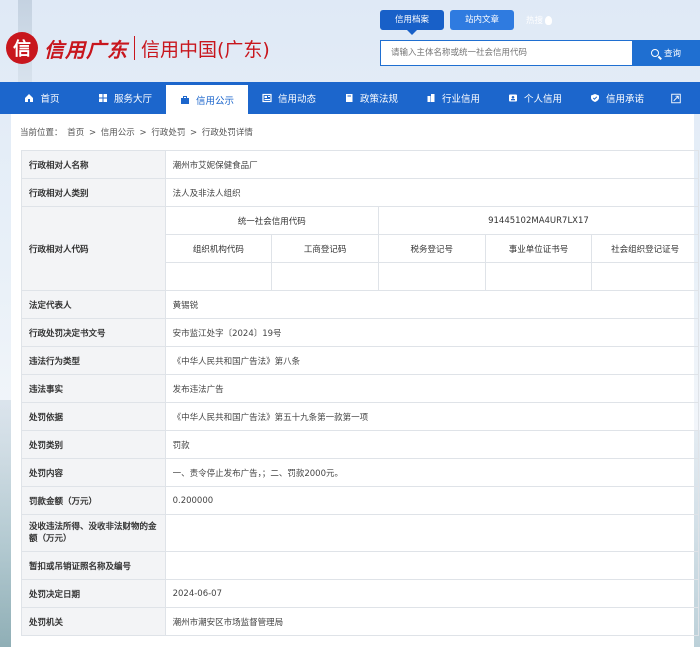 The height and width of the screenshot is (647, 700). Describe the element at coordinates (431, 248) in the screenshot. I see `sub-code-label: 税务登记号` at that location.